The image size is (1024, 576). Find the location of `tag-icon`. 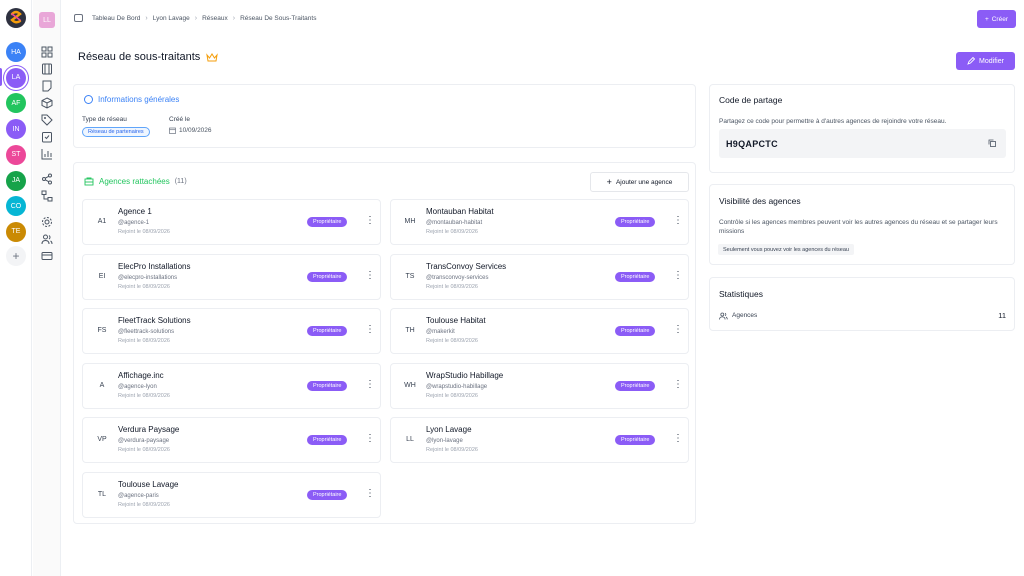

tag-icon is located at coordinates (47, 120).